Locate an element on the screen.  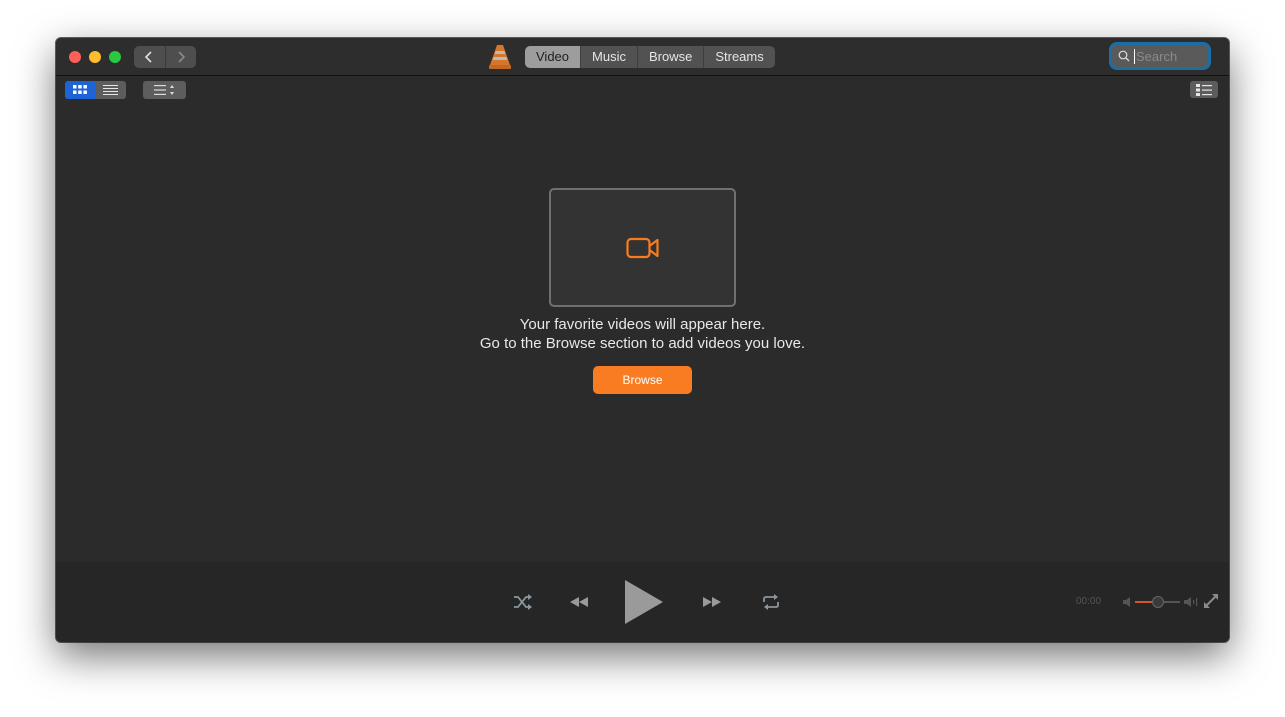
repeat-button is located at coordinates (771, 602).